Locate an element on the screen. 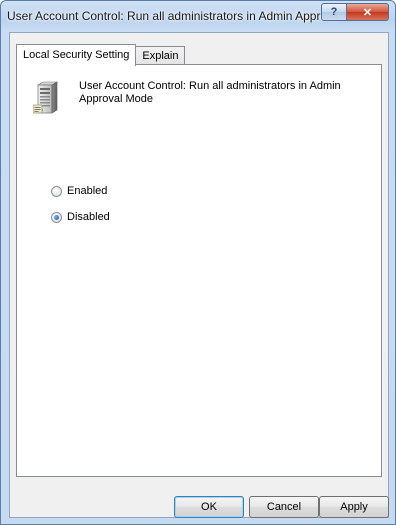 Image resolution: width=396 pixels, height=525 pixels. help-button: ? is located at coordinates (334, 12).